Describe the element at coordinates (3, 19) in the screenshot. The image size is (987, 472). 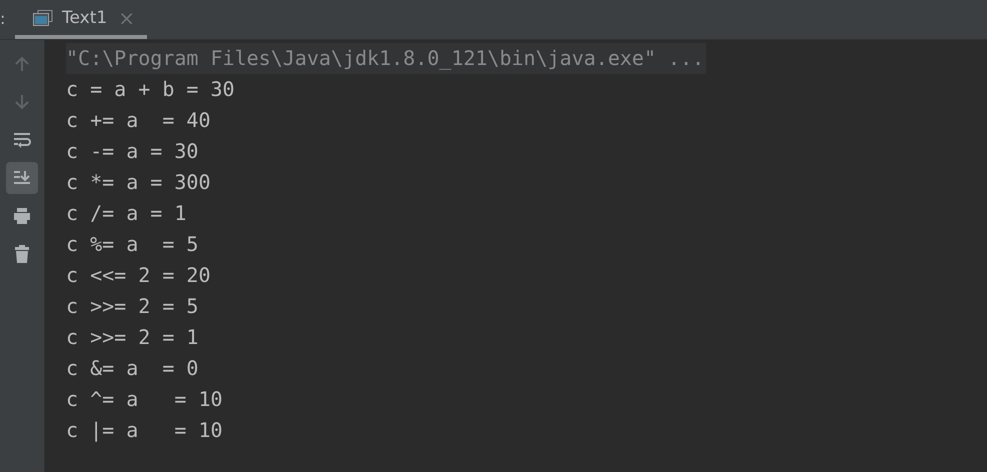
I see `panel-label: :` at that location.